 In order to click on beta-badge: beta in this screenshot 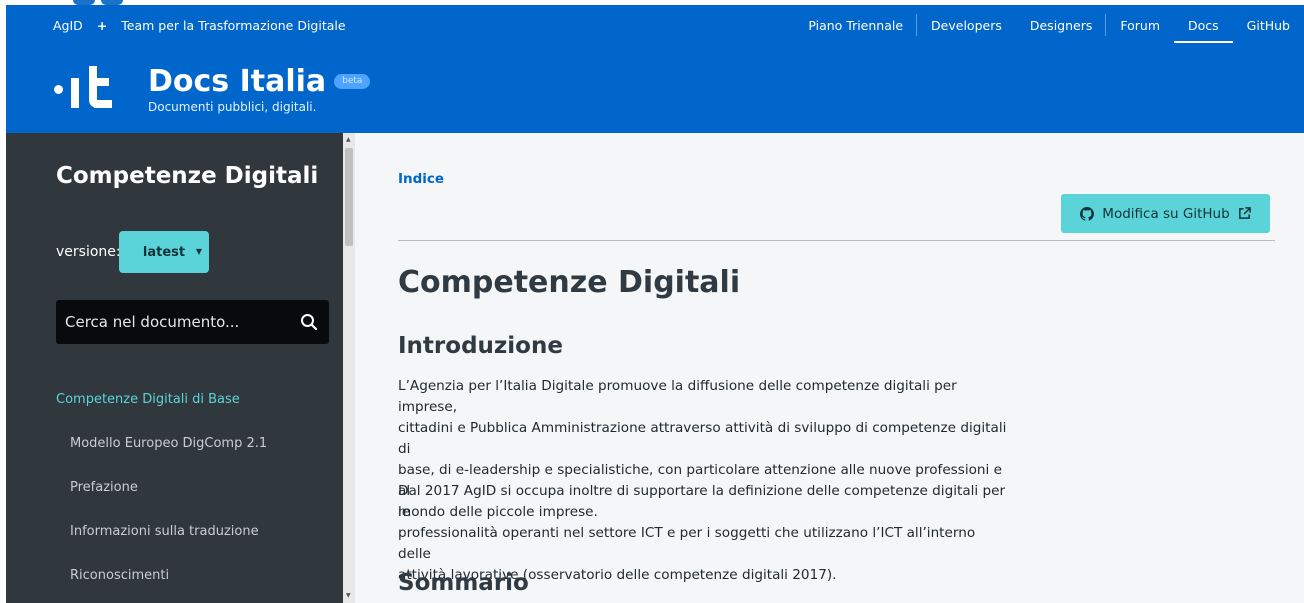, I will do `click(352, 81)`.